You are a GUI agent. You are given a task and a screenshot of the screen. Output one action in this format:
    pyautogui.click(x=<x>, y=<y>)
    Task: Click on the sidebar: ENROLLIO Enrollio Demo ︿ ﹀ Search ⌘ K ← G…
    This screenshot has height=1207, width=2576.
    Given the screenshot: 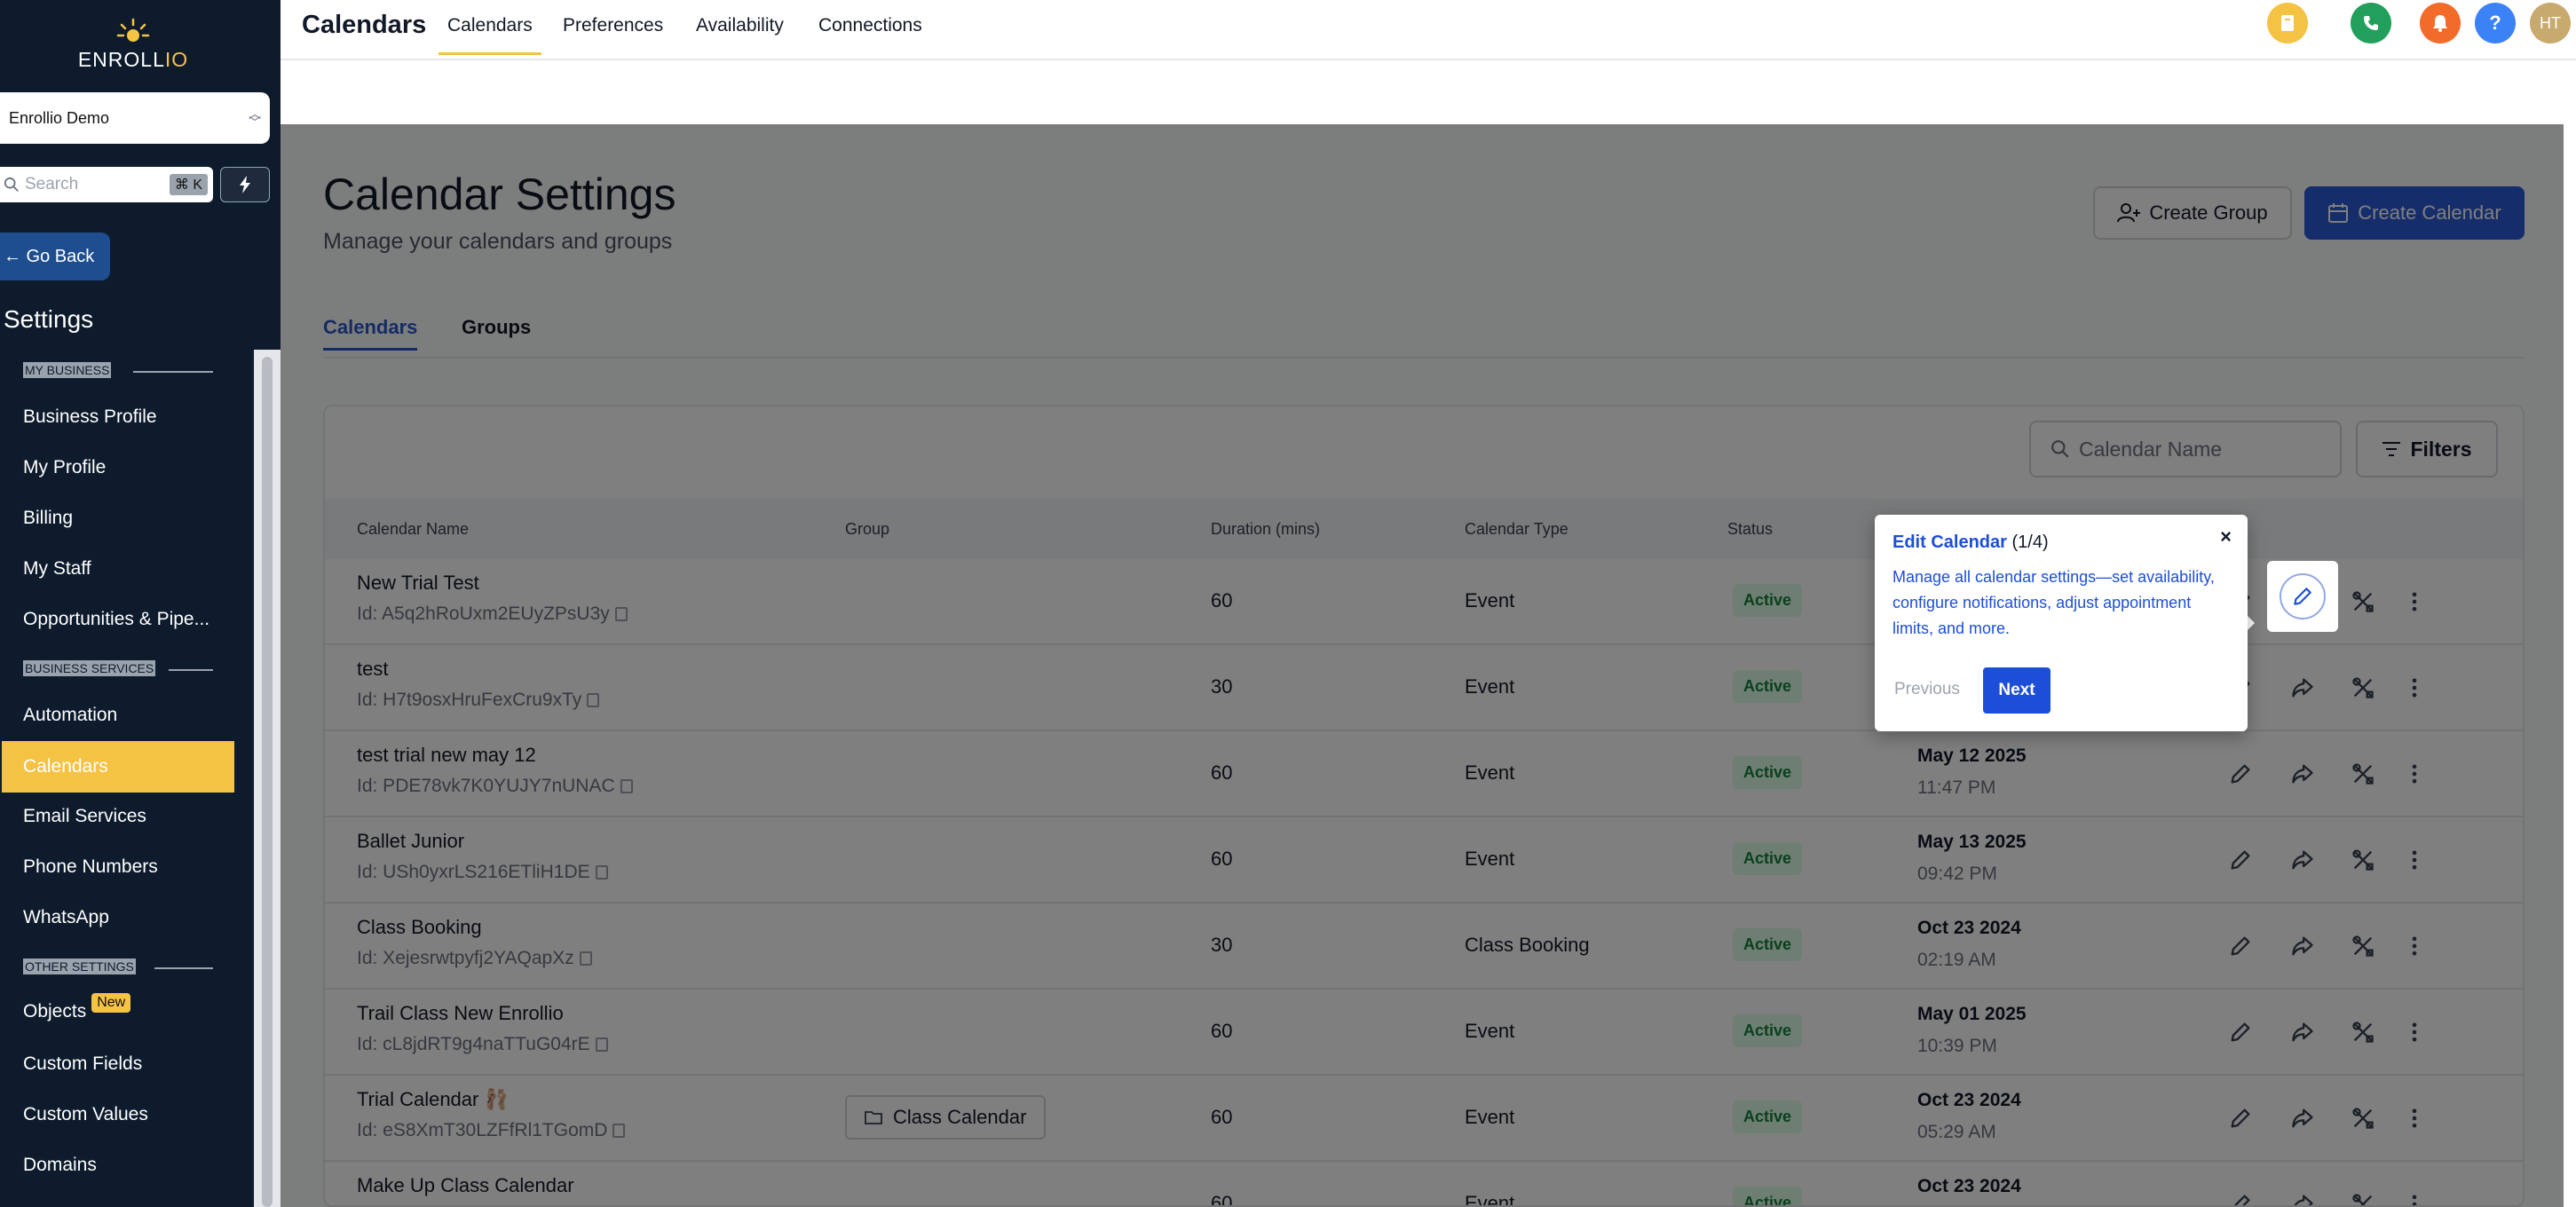 What is the action you would take?
    pyautogui.click(x=140, y=603)
    